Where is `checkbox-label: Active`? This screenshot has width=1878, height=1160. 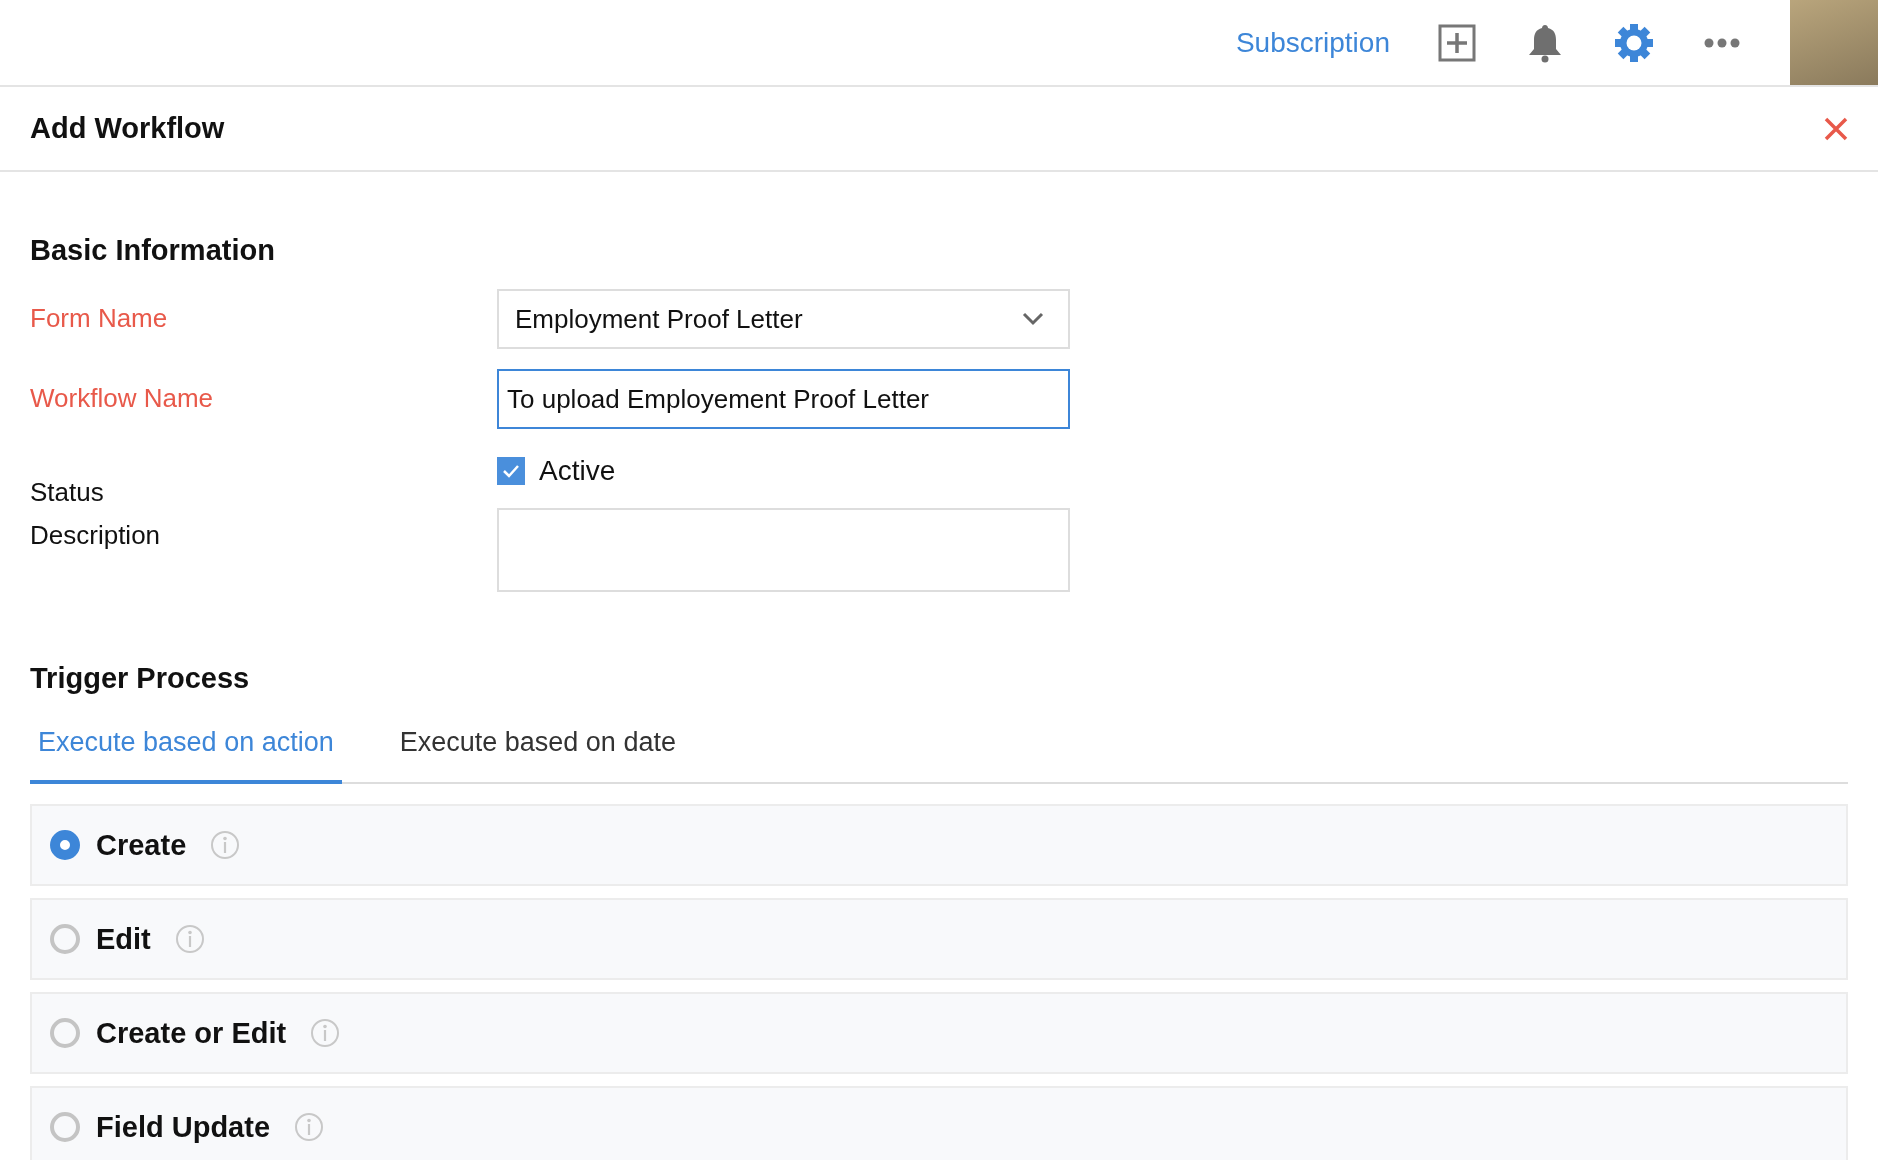 checkbox-label: Active is located at coordinates (577, 471).